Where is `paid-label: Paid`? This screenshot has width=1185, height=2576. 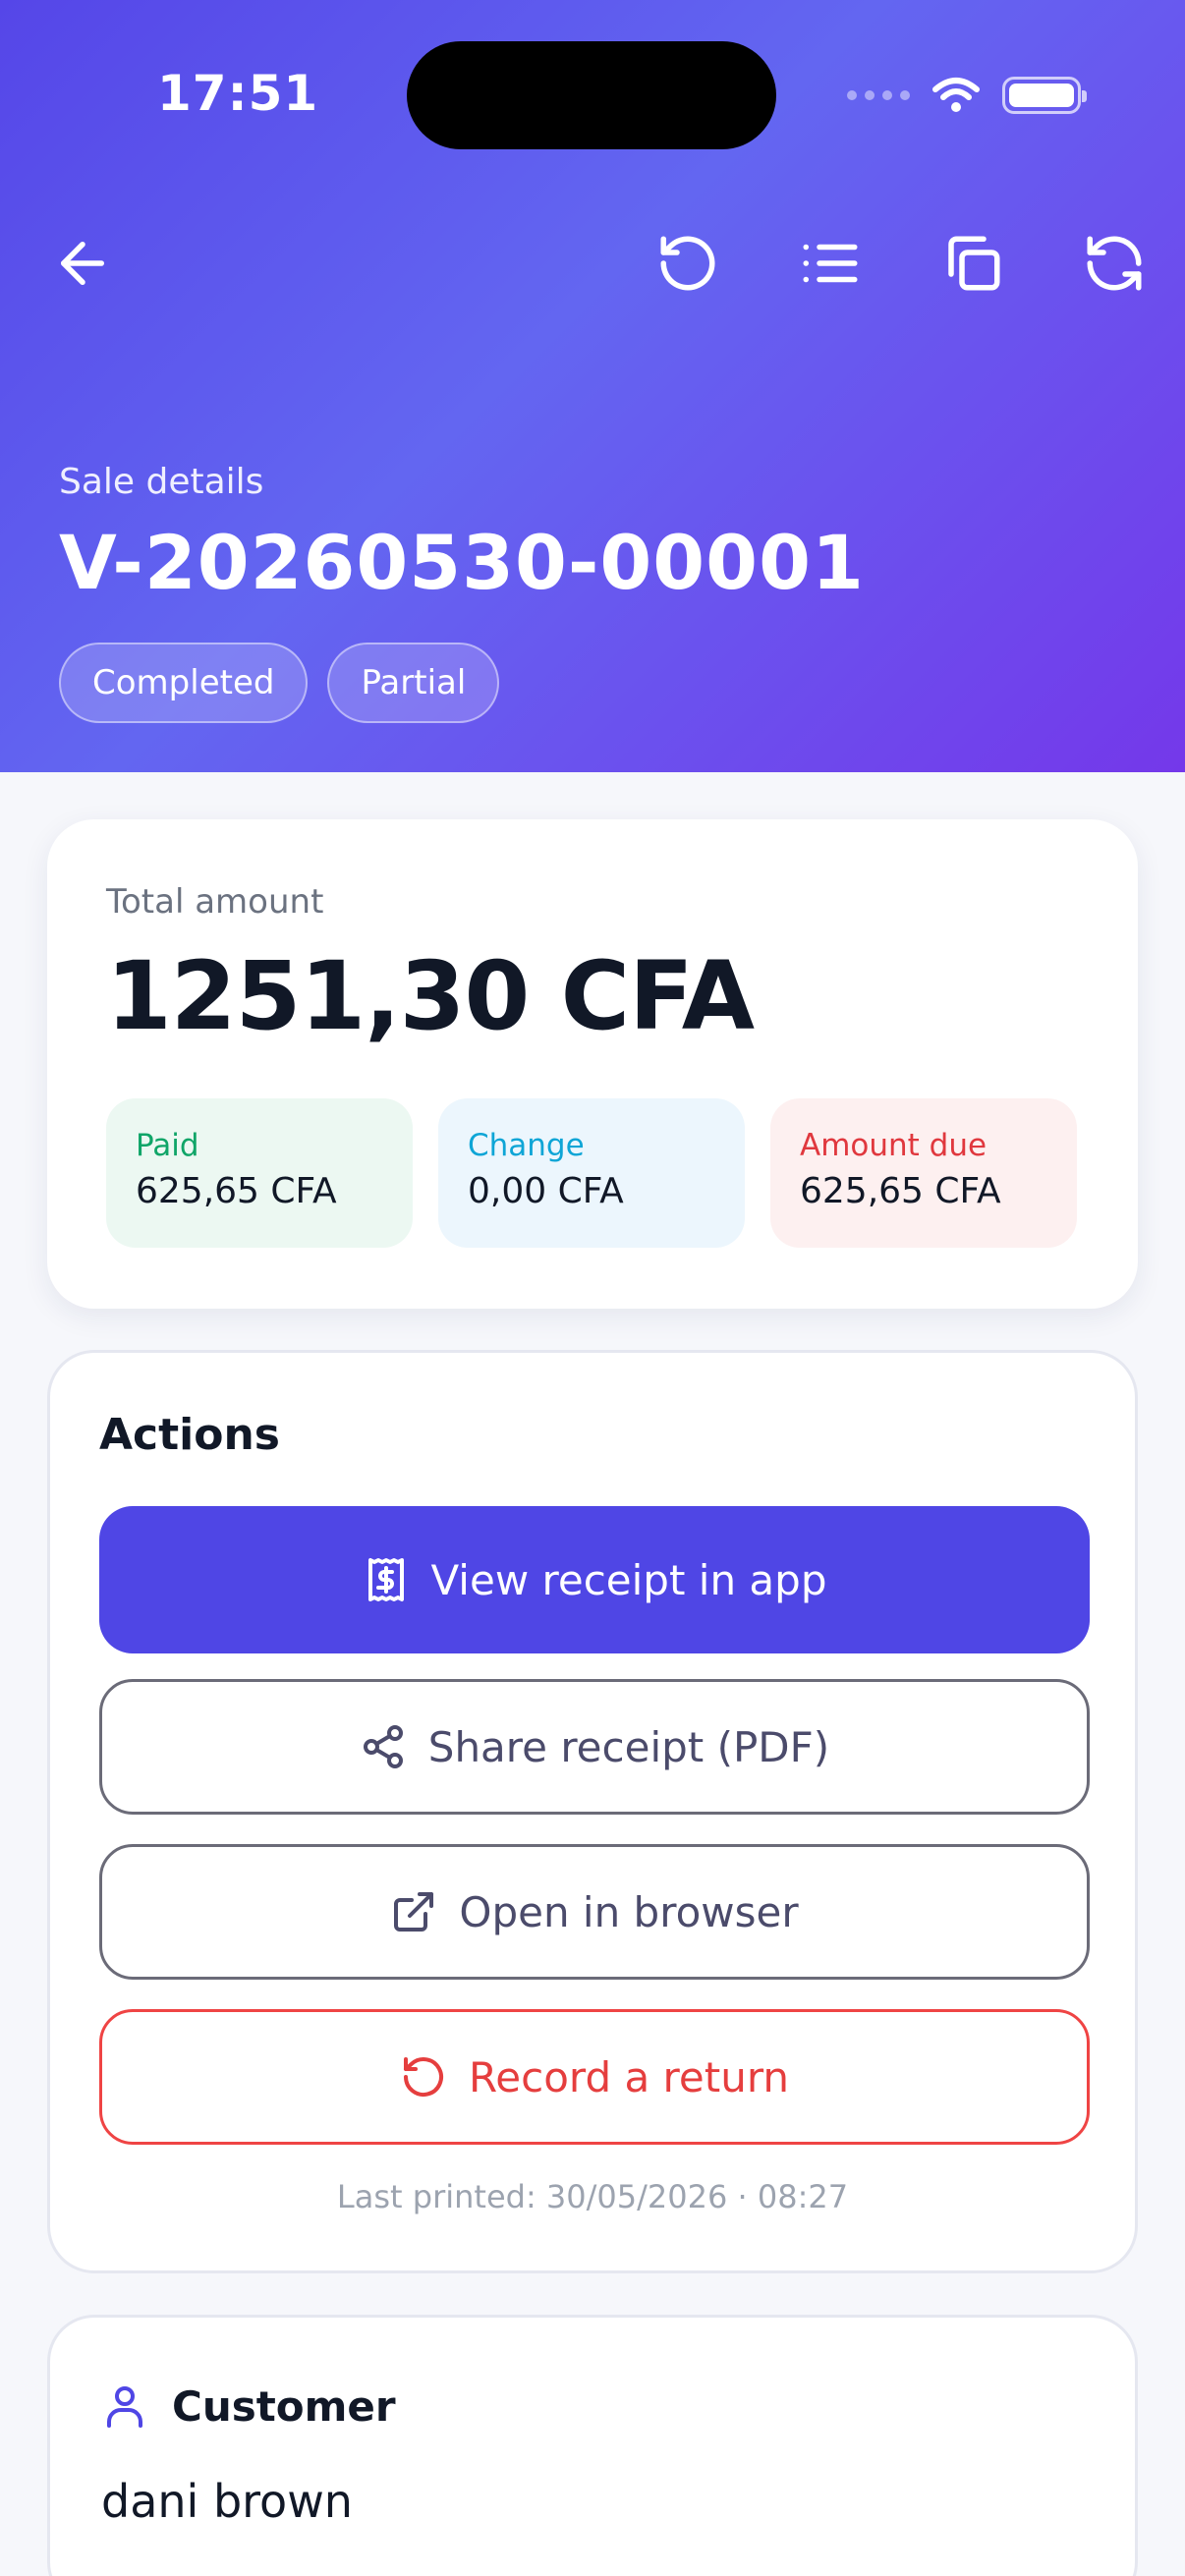 paid-label: Paid is located at coordinates (168, 1145).